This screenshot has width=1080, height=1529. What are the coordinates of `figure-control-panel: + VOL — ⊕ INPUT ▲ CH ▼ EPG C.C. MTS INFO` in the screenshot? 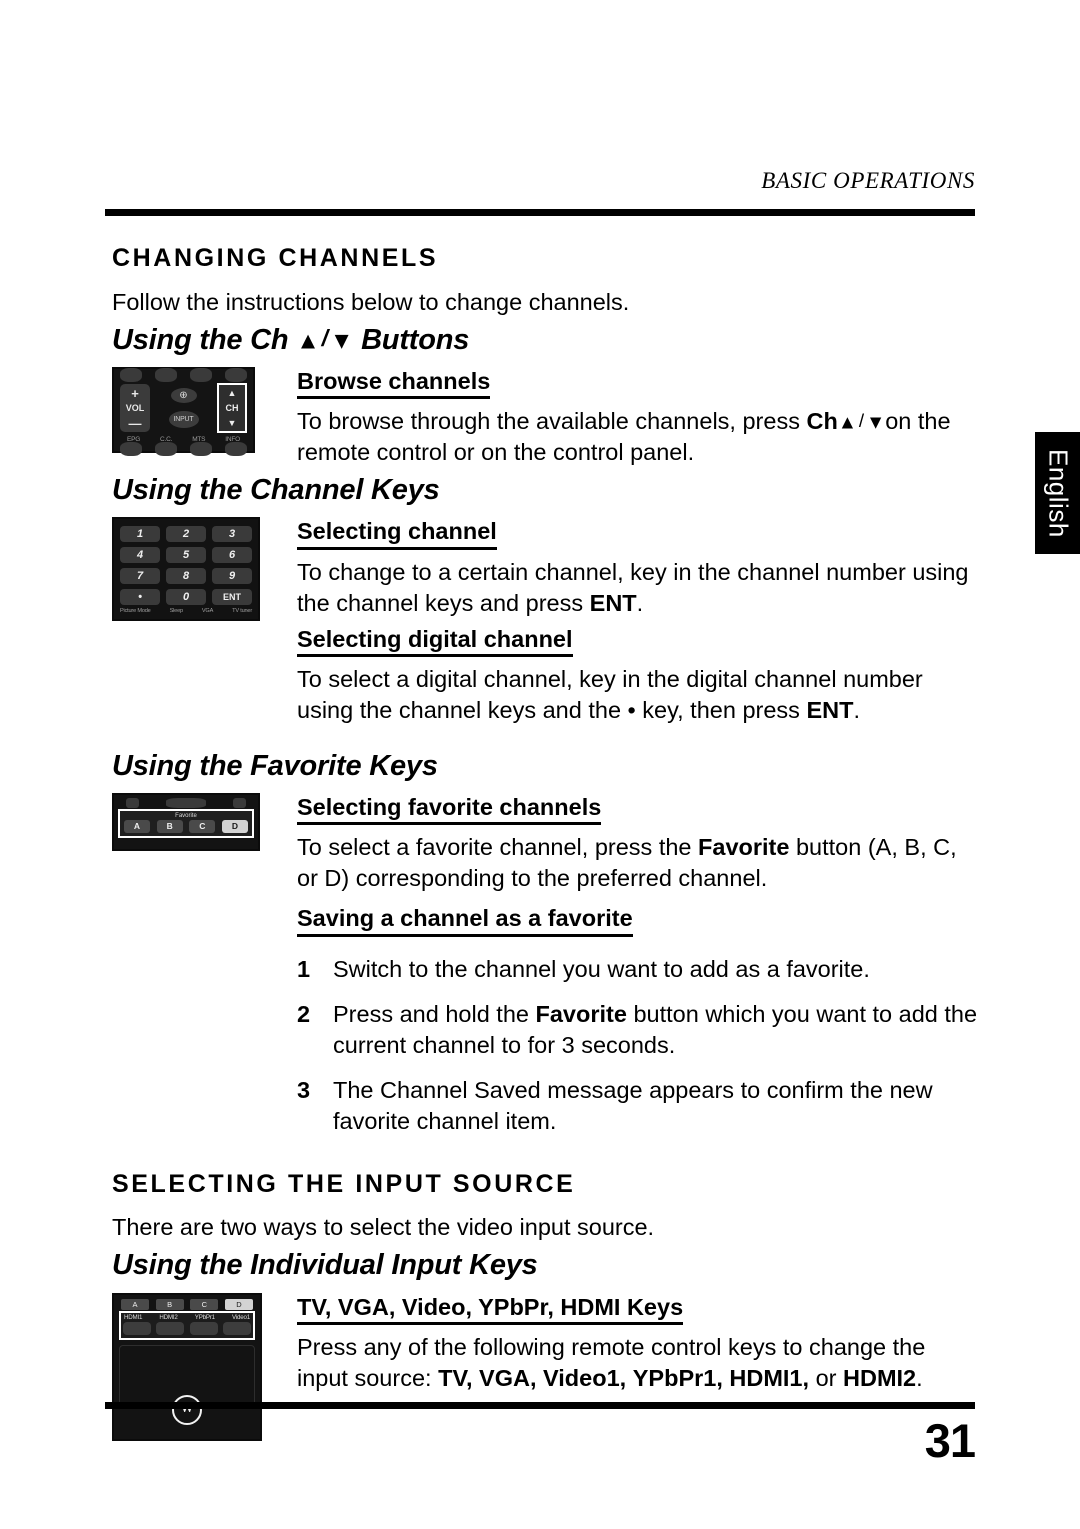 It's located at (183, 411).